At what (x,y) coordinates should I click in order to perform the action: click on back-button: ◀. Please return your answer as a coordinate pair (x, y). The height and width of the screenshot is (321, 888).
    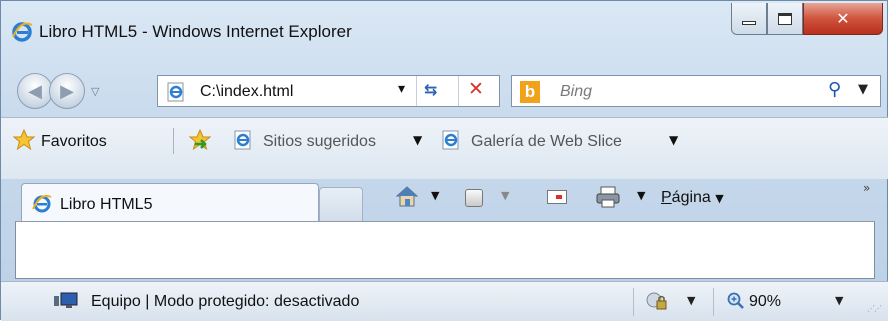
    Looking at the image, I should click on (35, 91).